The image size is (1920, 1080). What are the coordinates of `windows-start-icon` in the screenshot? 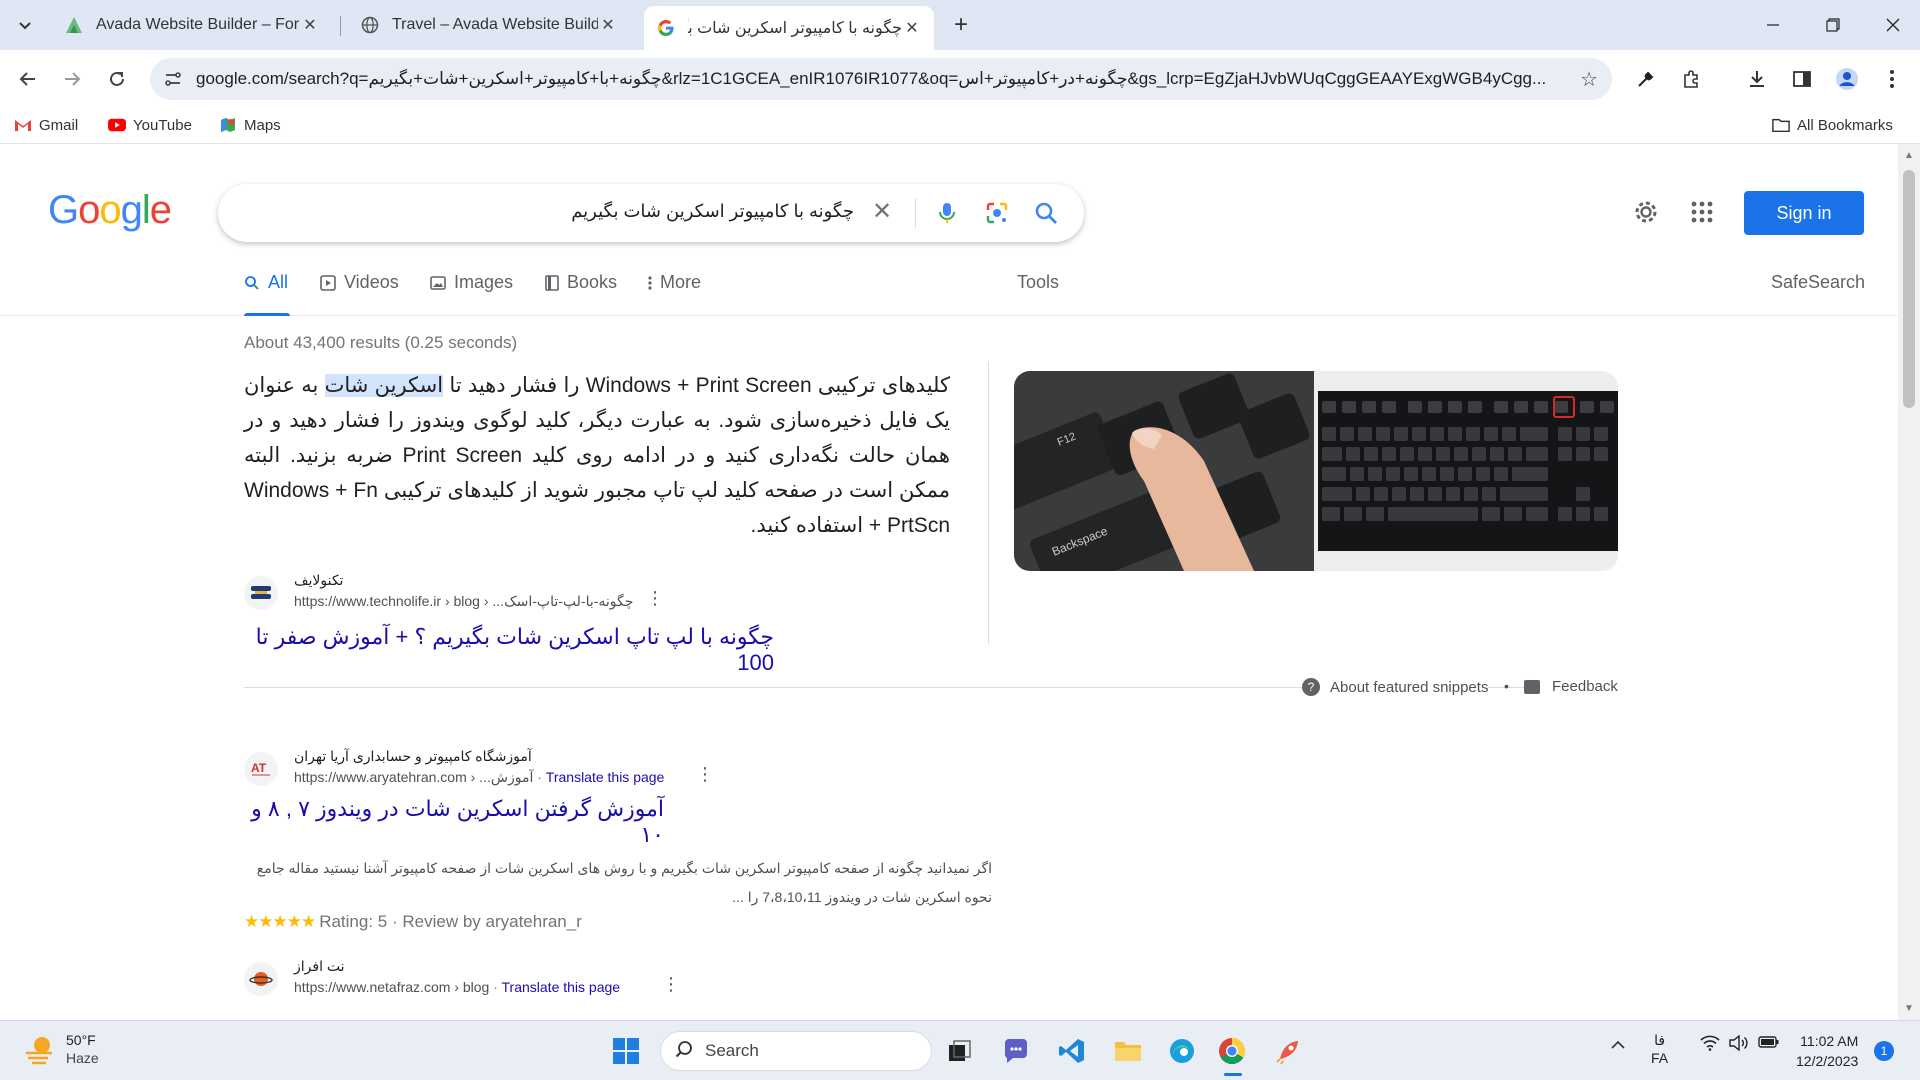 It's located at (626, 1051).